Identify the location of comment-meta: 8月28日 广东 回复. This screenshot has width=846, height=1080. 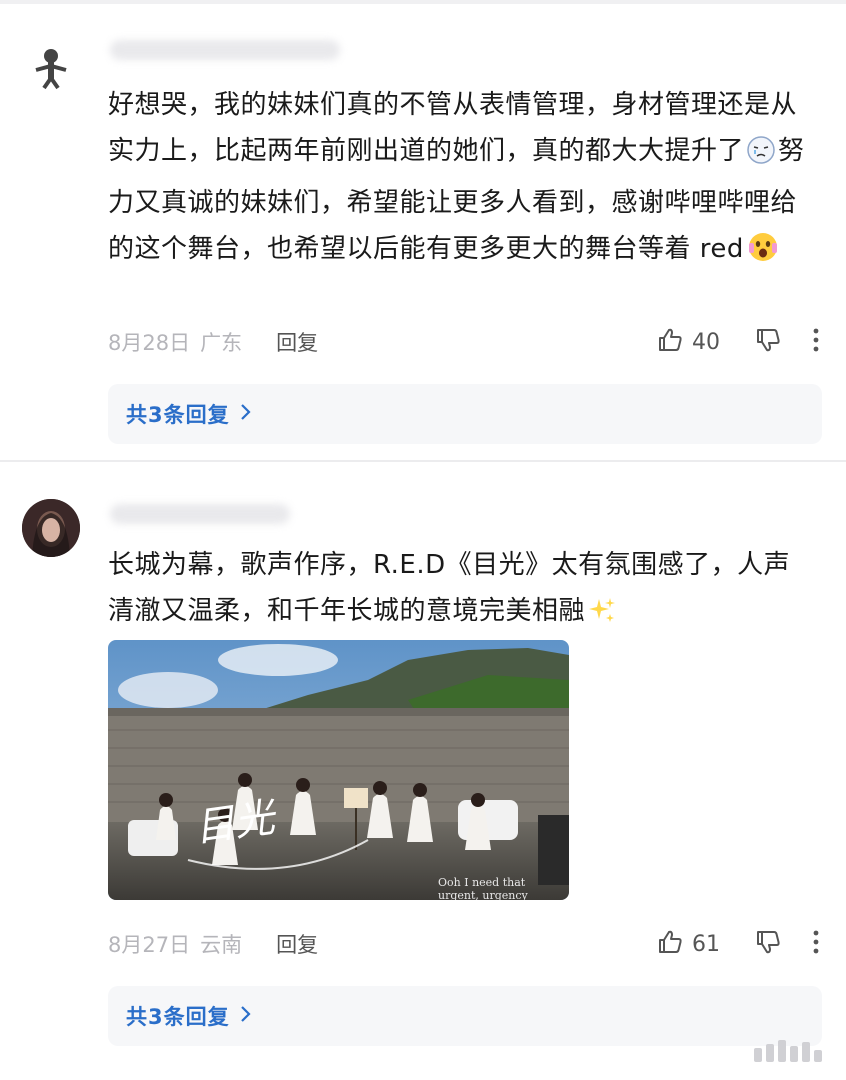
(213, 342).